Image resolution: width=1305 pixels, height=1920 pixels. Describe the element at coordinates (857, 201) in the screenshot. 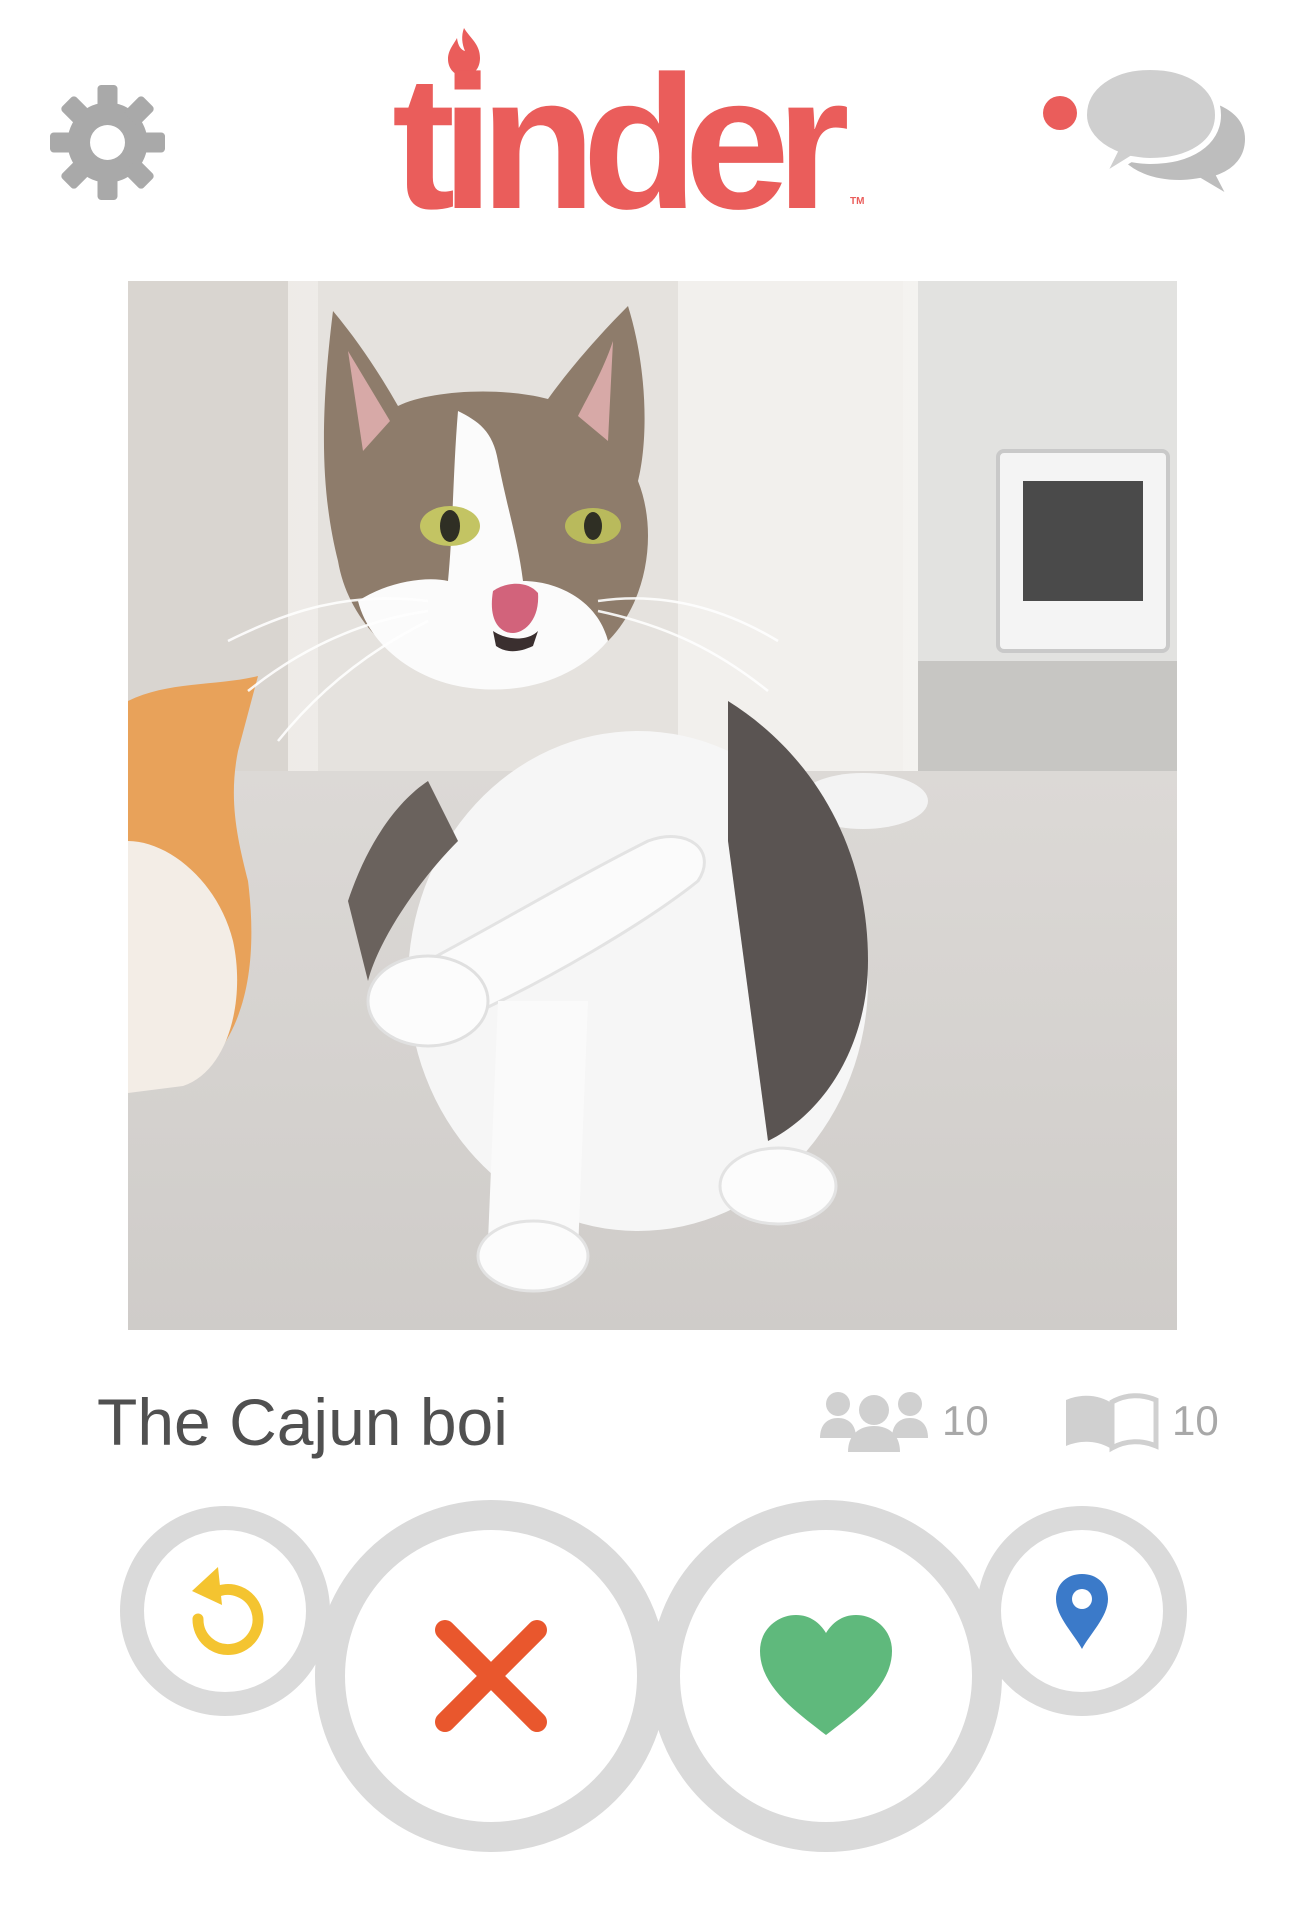

I see `trademark-mark: TM` at that location.